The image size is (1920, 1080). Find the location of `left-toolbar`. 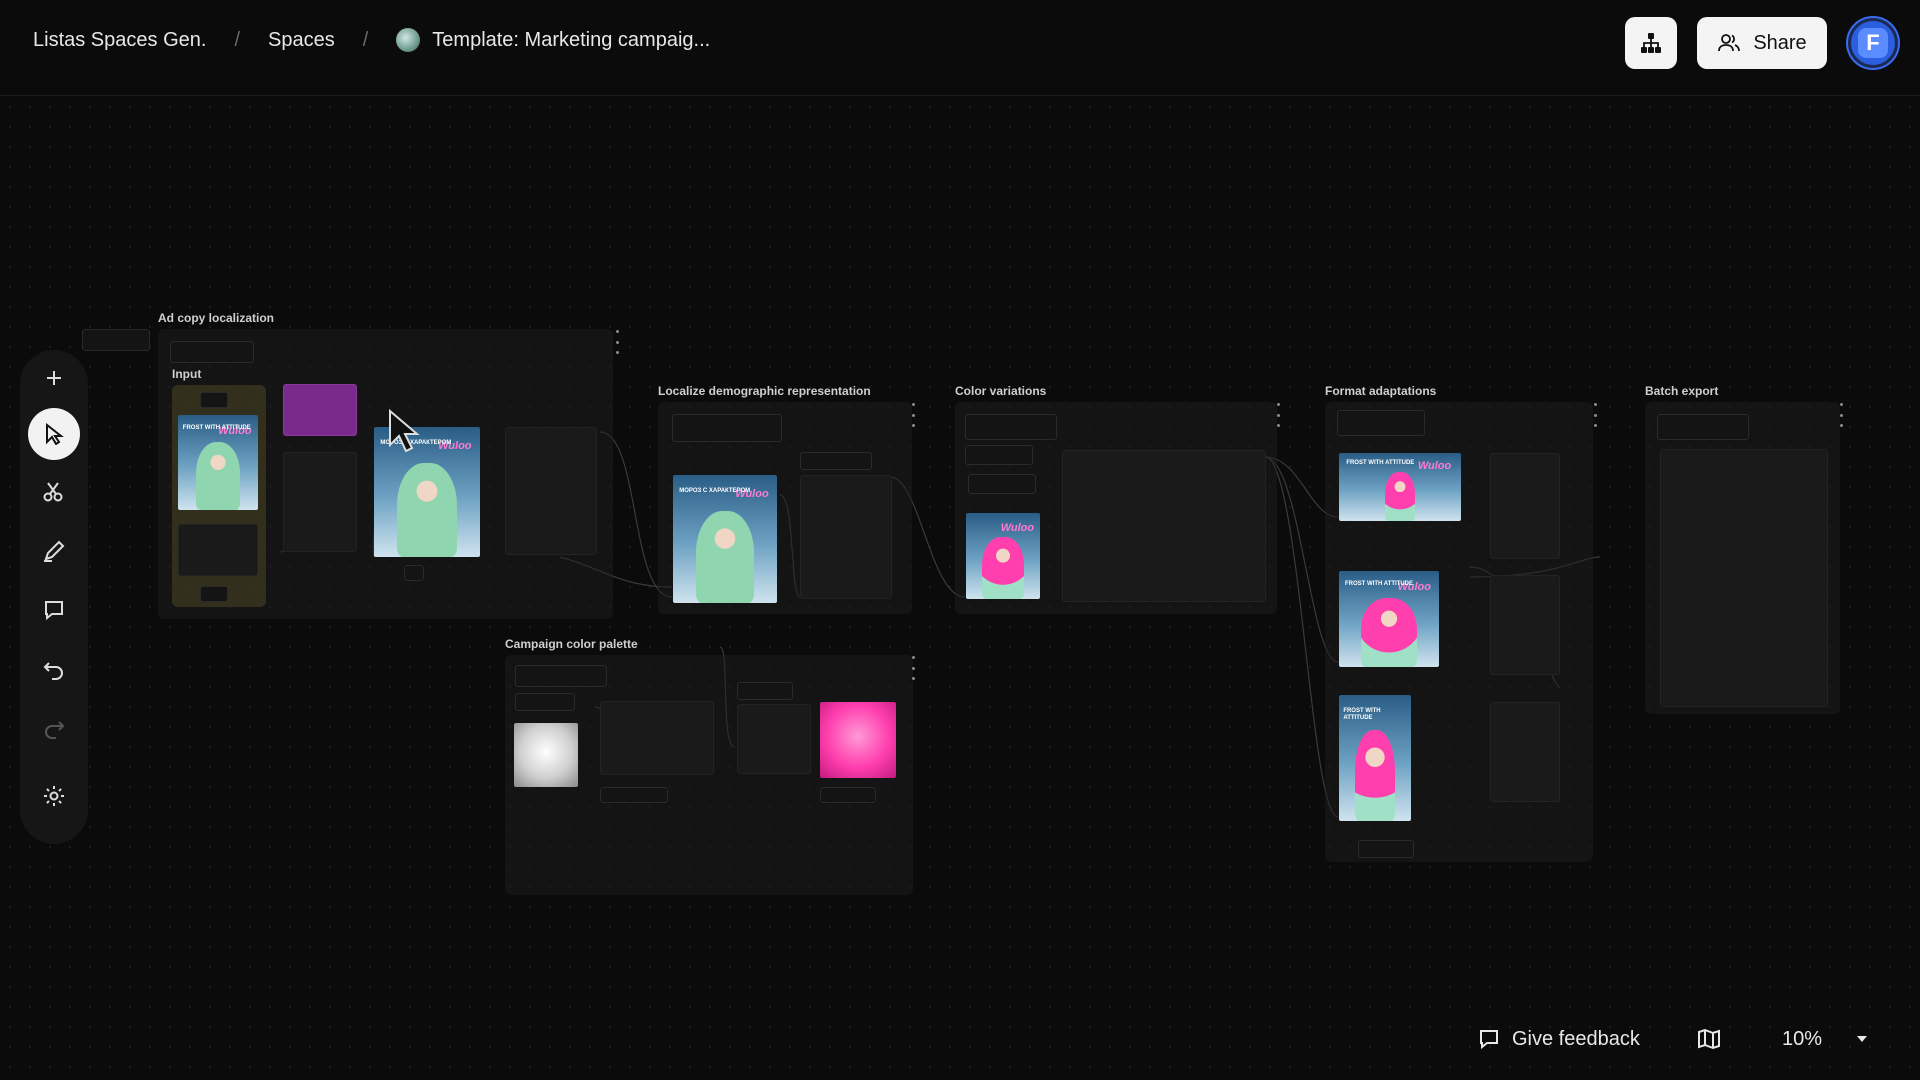

left-toolbar is located at coordinates (54, 597).